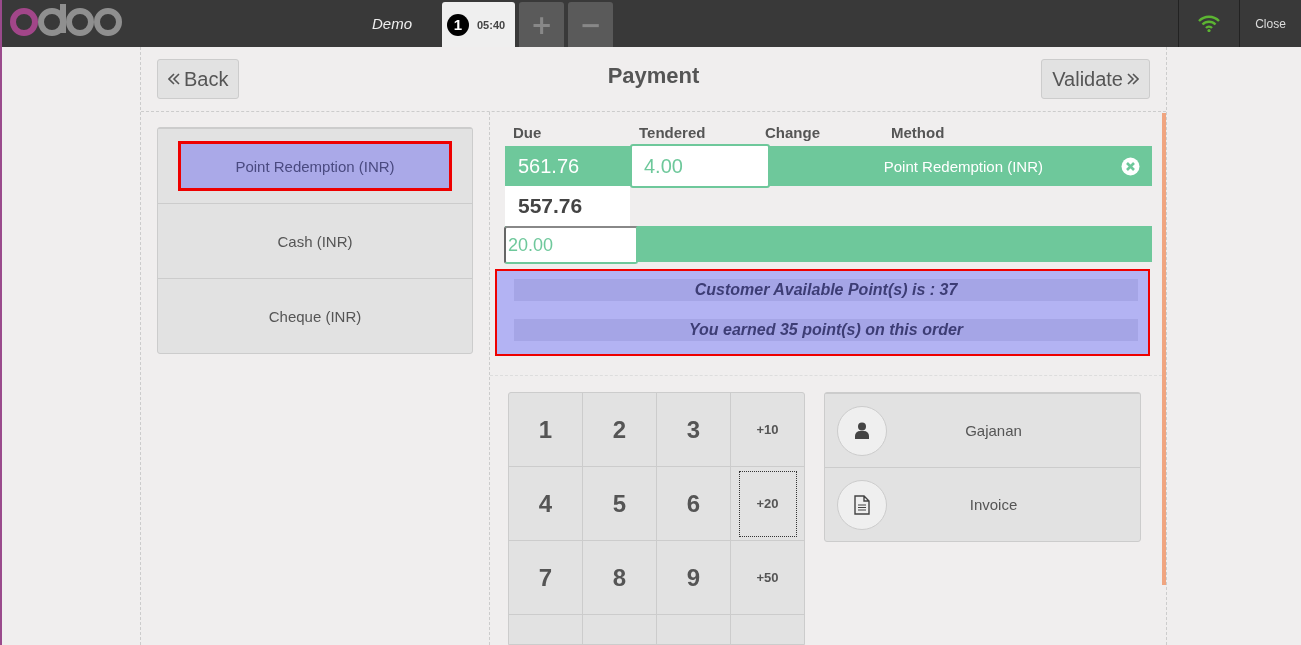 The height and width of the screenshot is (645, 1301). What do you see at coordinates (545, 577) in the screenshot?
I see `numpad-key: 7` at bounding box center [545, 577].